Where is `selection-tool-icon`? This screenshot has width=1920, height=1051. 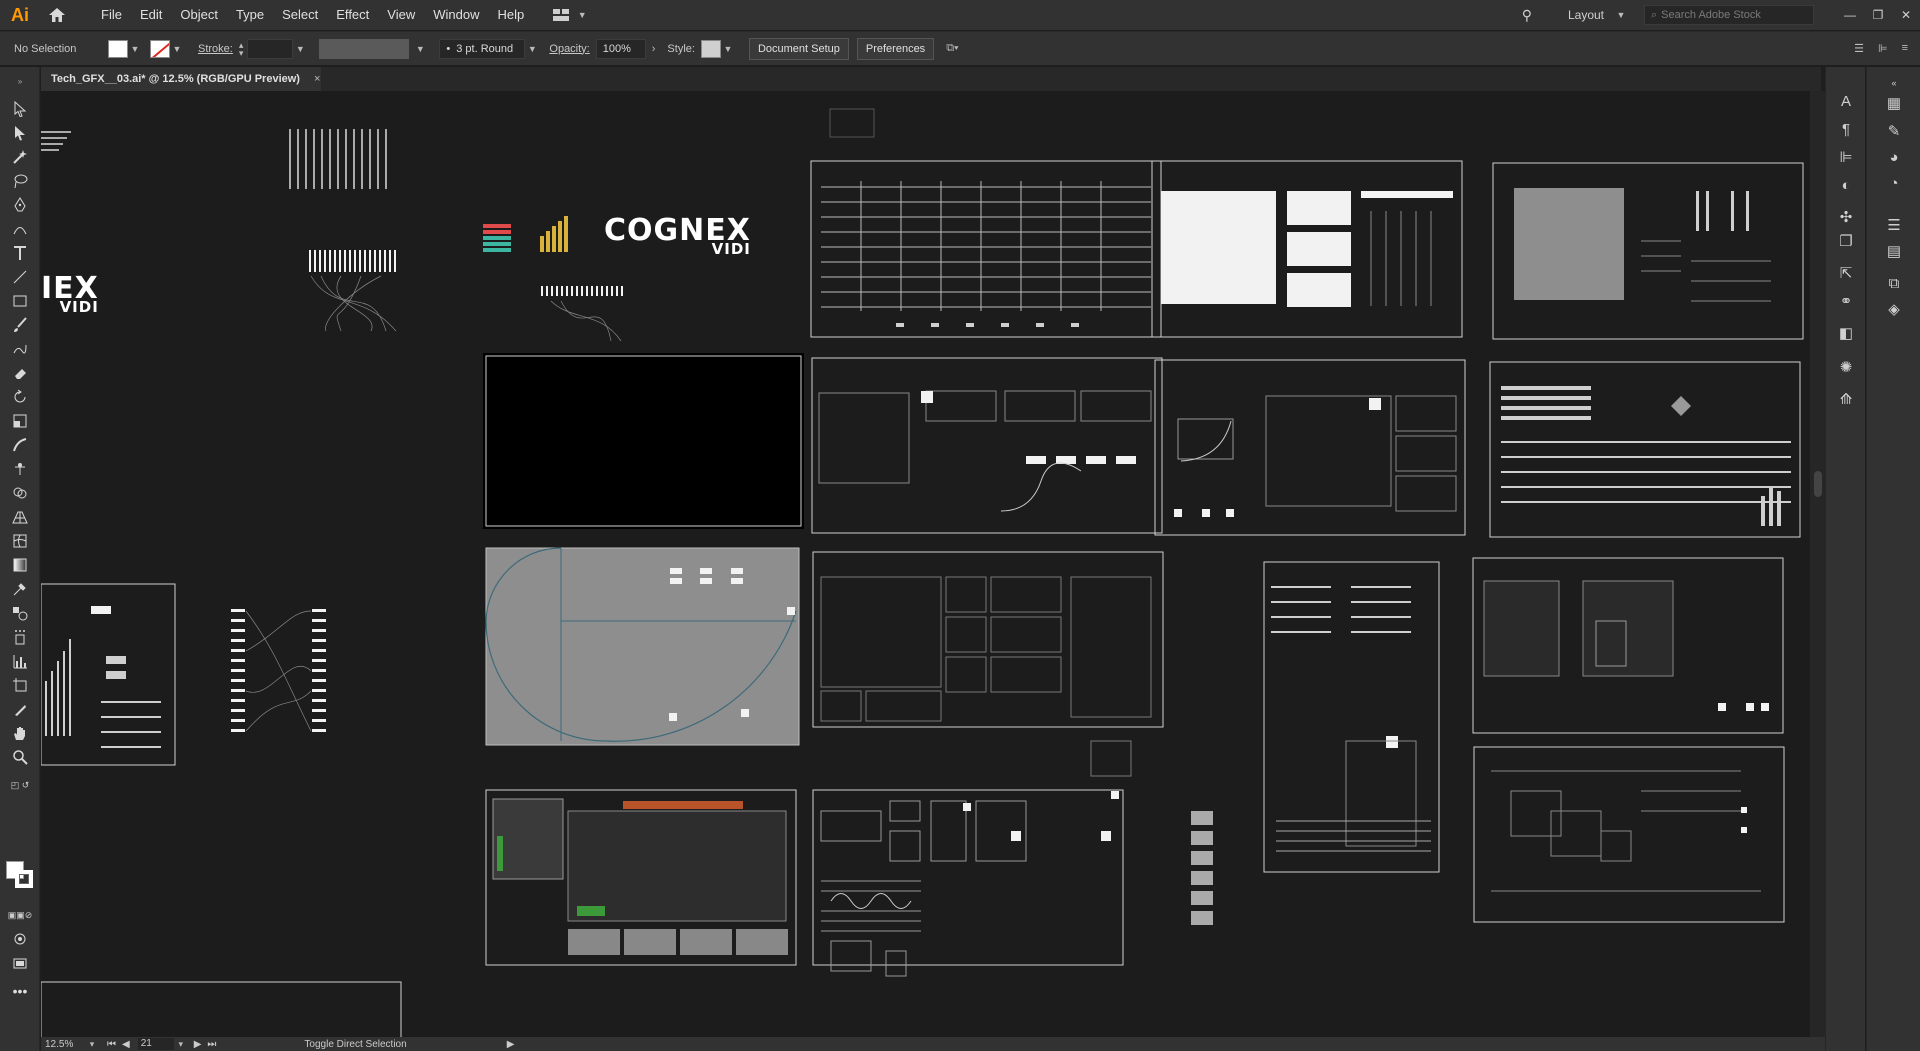
selection-tool-icon is located at coordinates (20, 109).